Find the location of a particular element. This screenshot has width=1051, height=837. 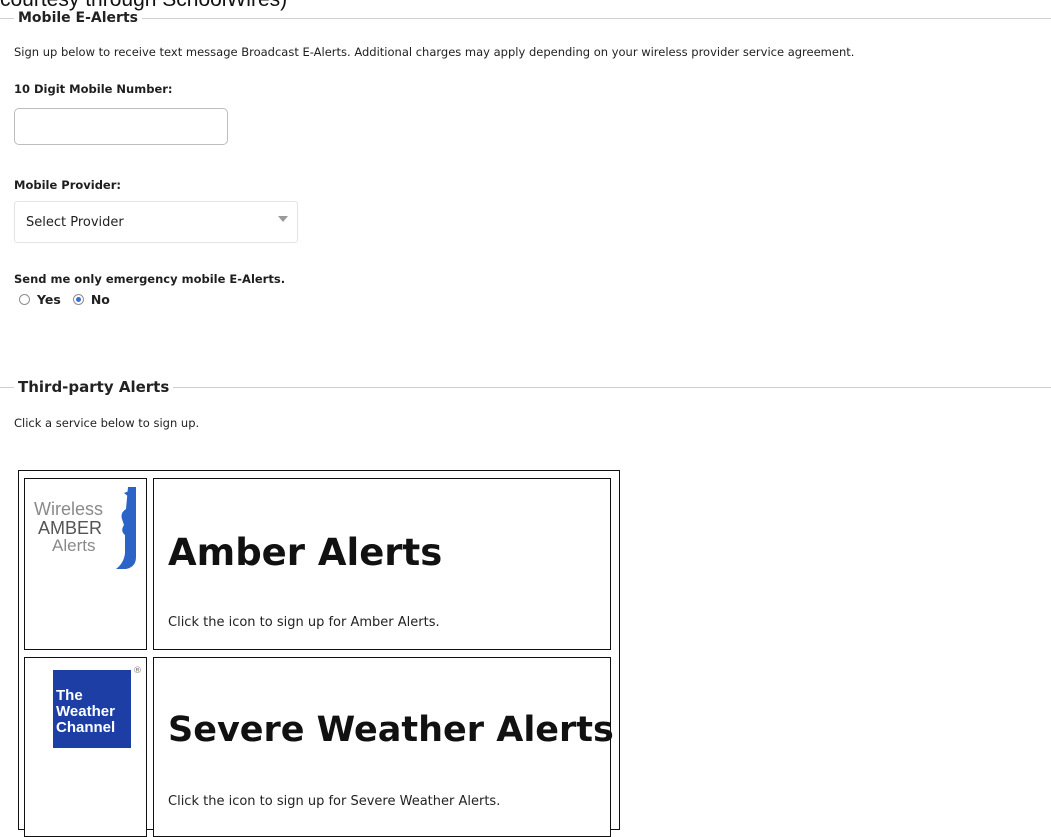

registered-mark-icon: ® is located at coordinates (137, 671).